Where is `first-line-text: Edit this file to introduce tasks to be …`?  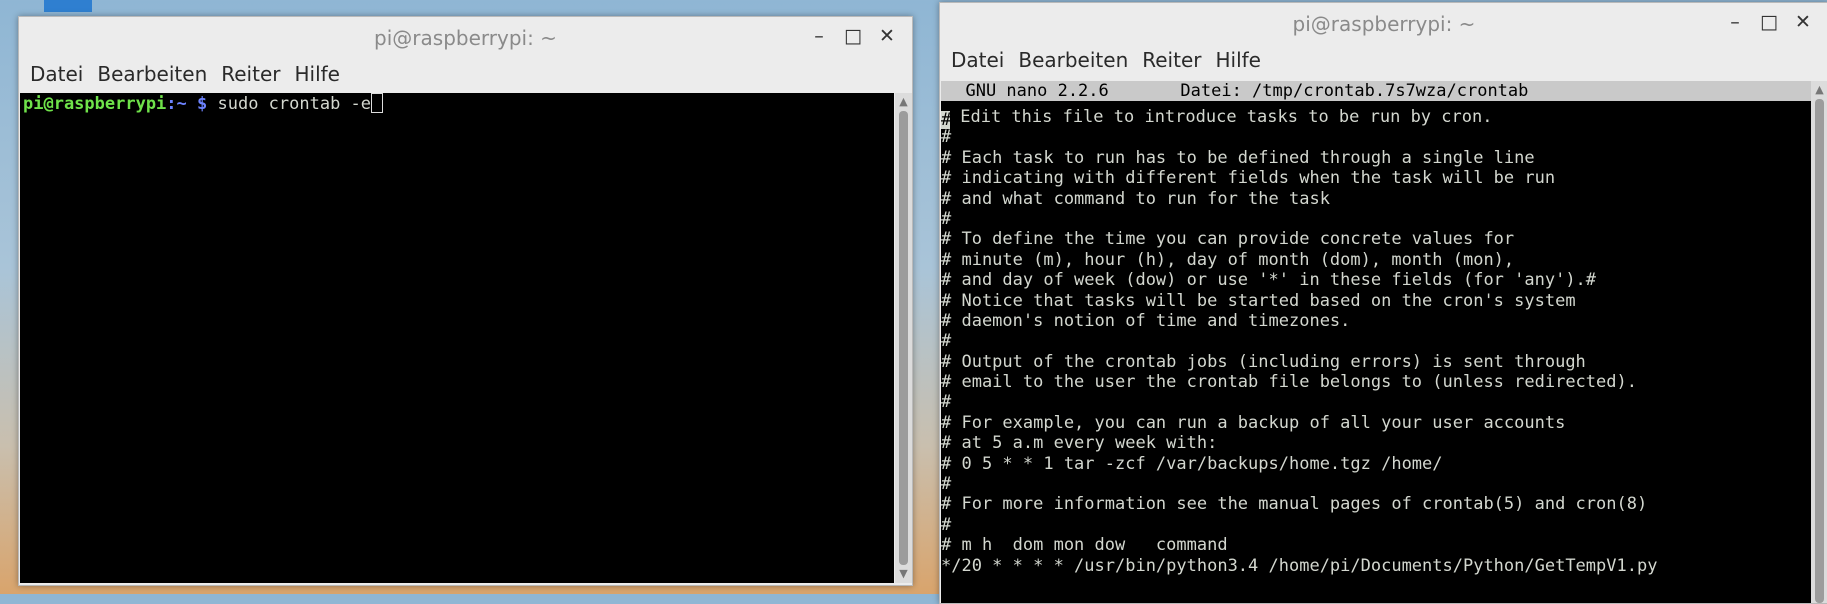
first-line-text: Edit this file to introduce tasks to be … is located at coordinates (1221, 117).